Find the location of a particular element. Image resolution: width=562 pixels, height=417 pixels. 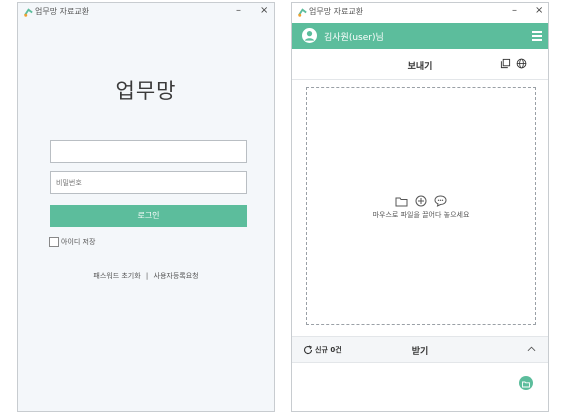

drop-hint: 마우스로 파일을 끌어다 놓으세요 is located at coordinates (421, 215).